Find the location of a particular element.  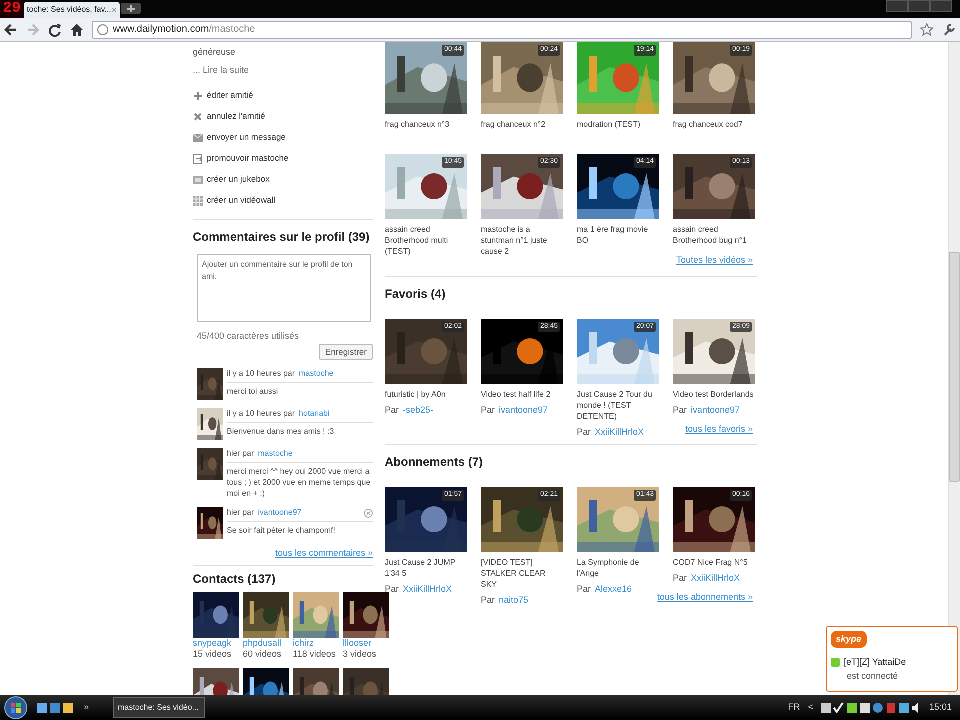

new-tab-button is located at coordinates (131, 7).